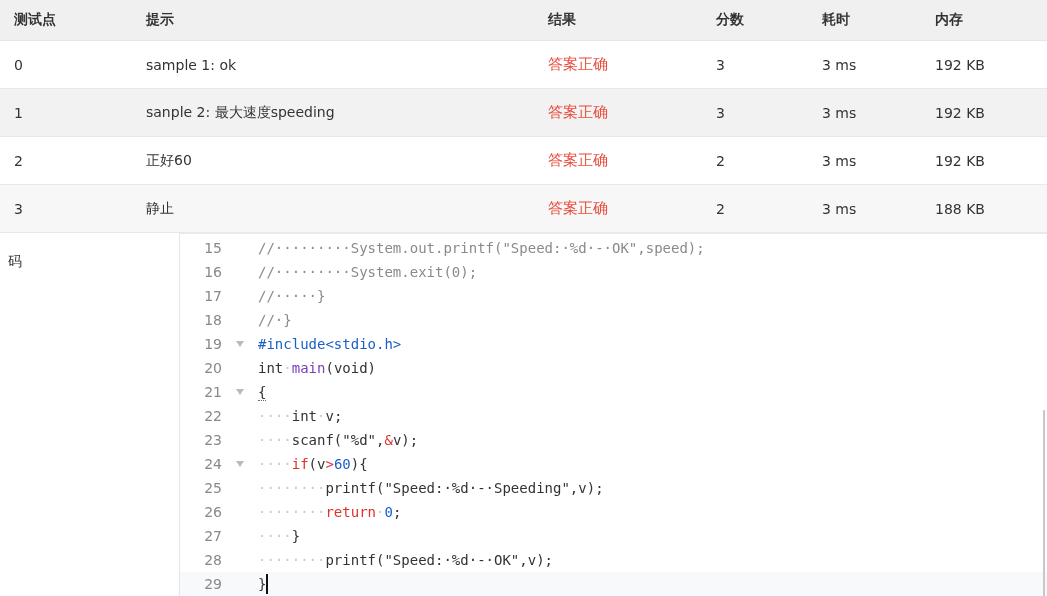 This screenshot has width=1047, height=596. Describe the element at coordinates (333, 20) in the screenshot. I see `column-header: 提示` at that location.